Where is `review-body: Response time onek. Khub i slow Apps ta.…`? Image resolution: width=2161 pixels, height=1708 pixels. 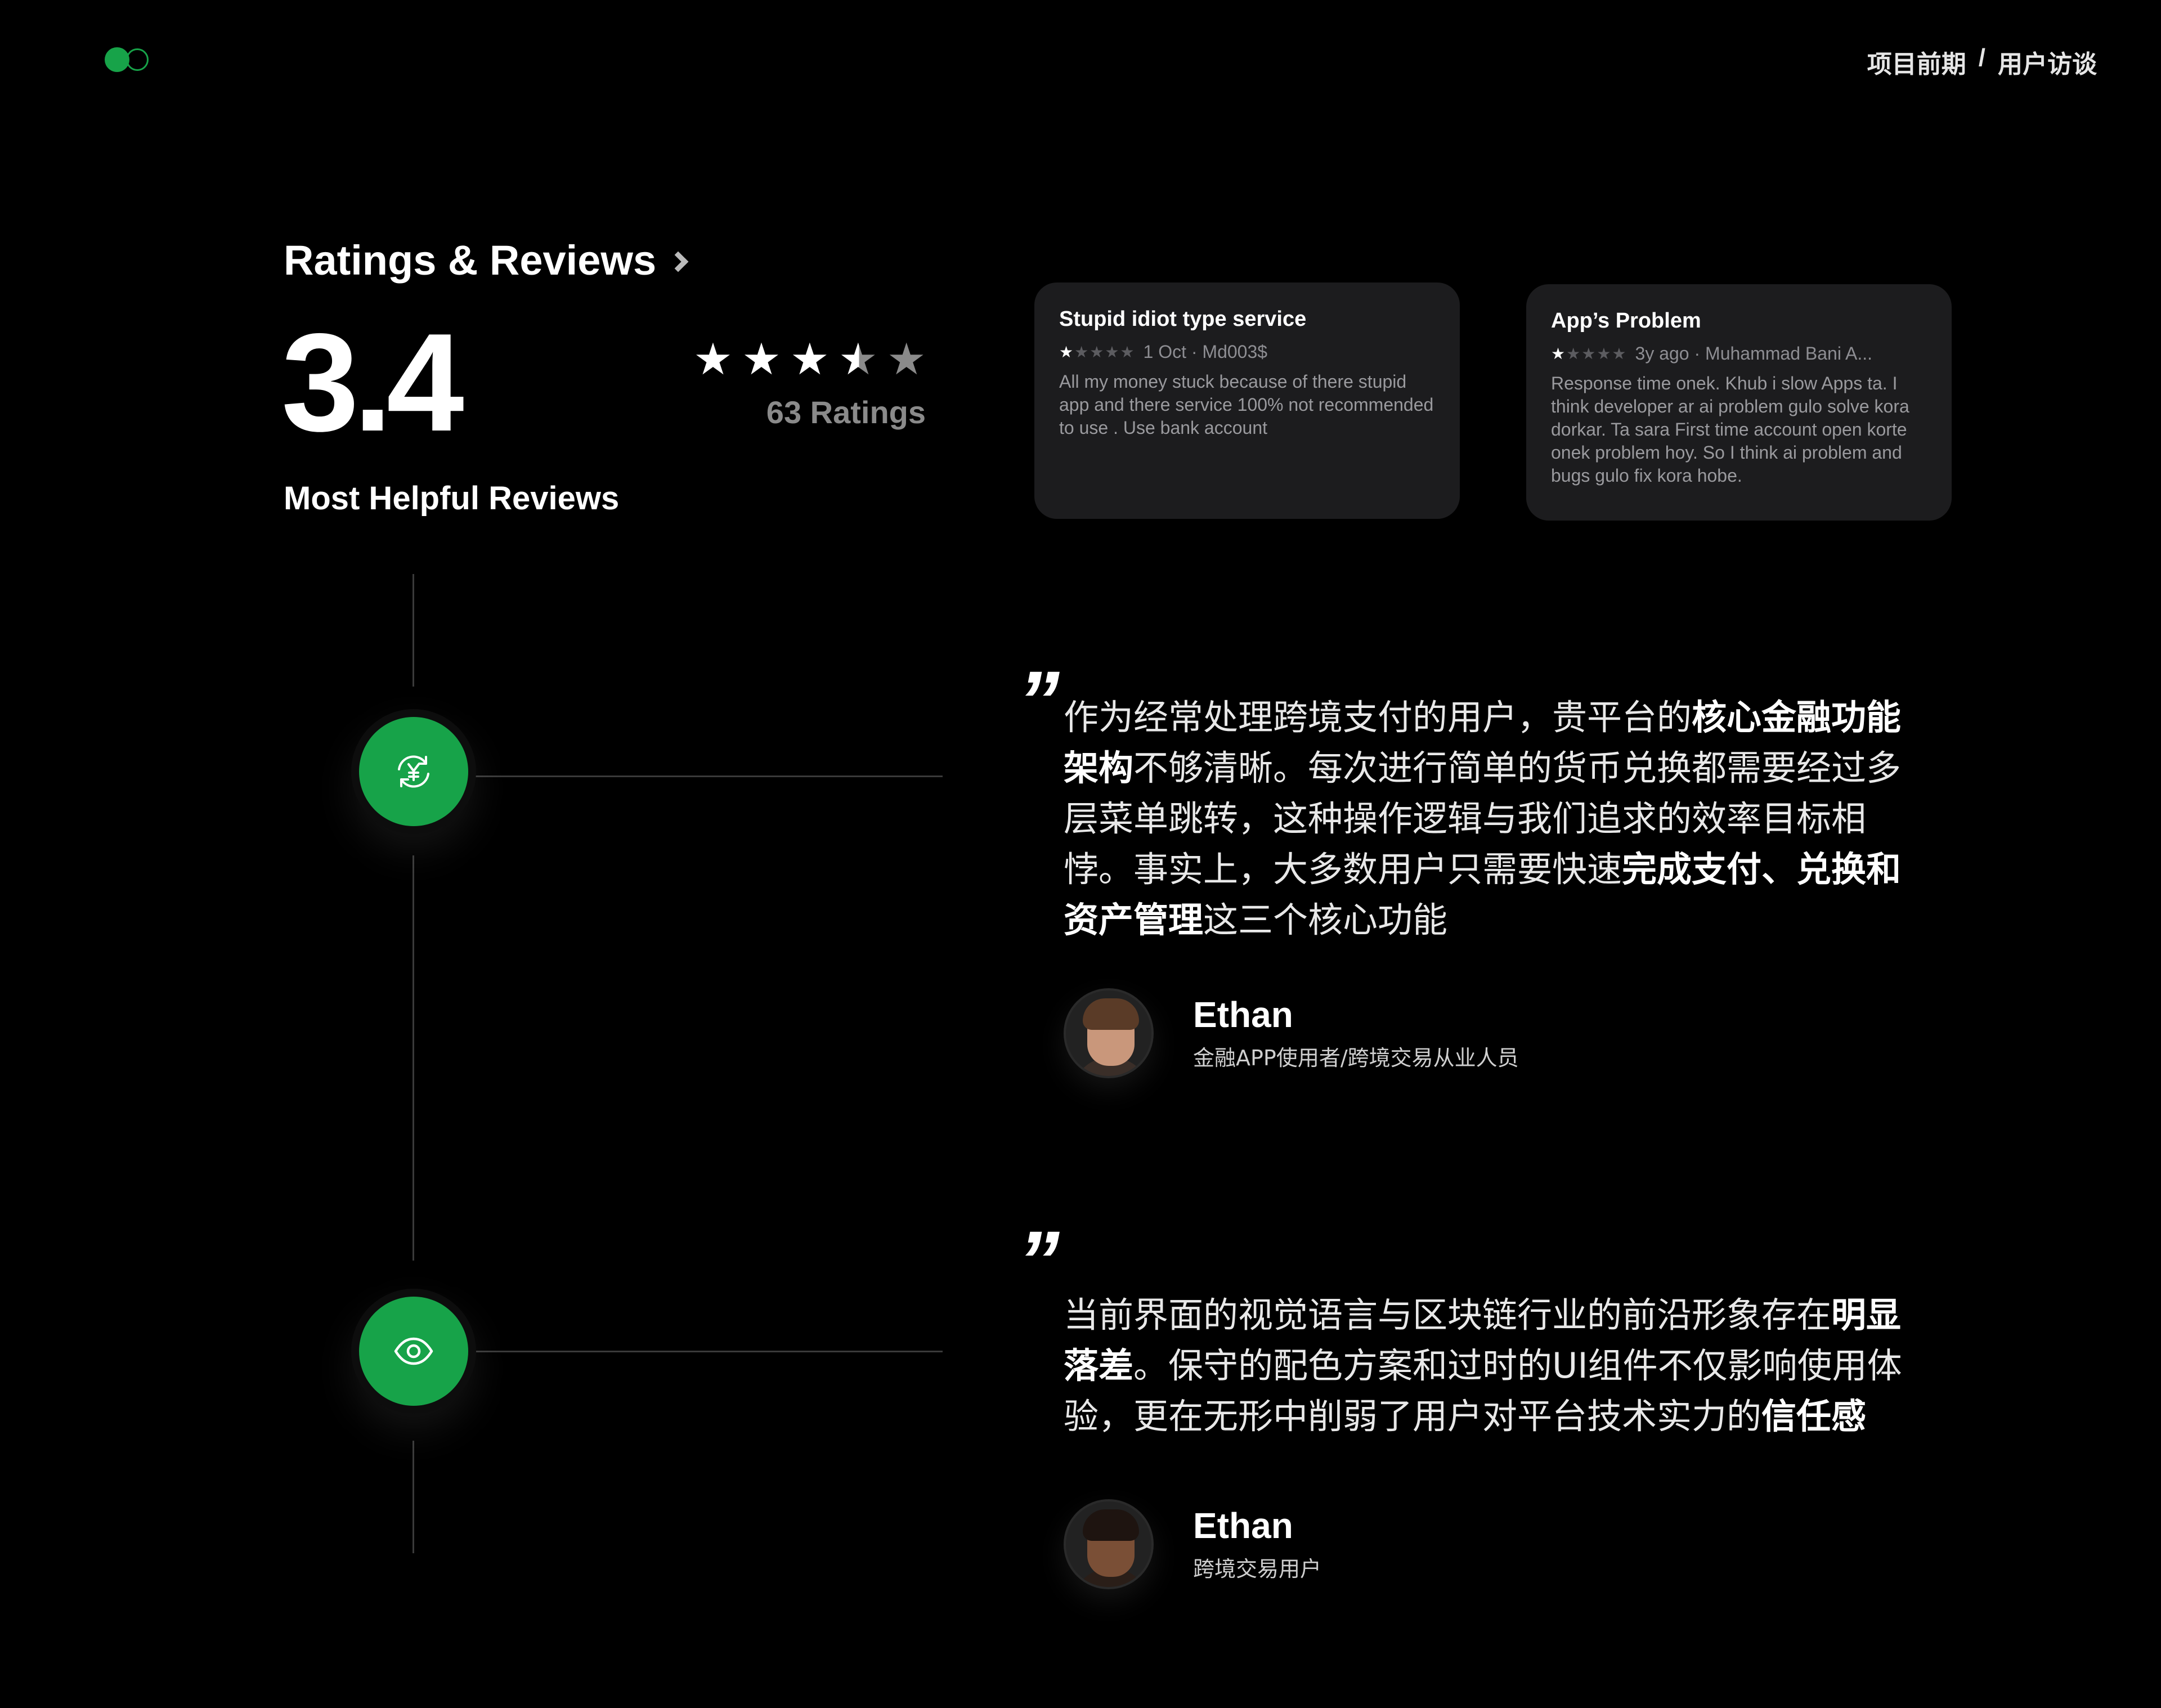 review-body: Response time onek. Khub i slow Apps ta.… is located at coordinates (1730, 429).